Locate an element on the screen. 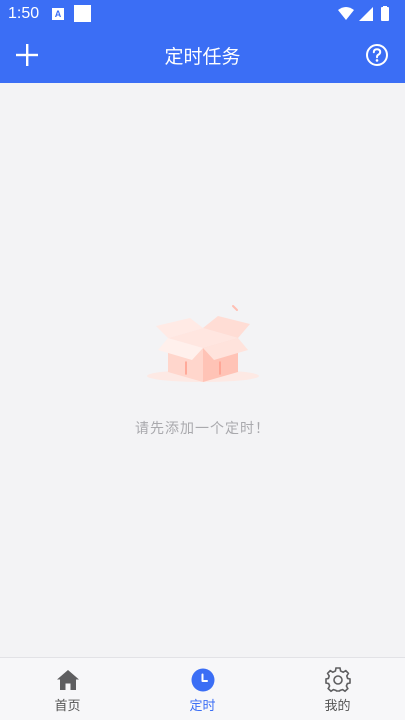 Image resolution: width=405 pixels, height=720 pixels. plus-icon is located at coordinates (27, 55).